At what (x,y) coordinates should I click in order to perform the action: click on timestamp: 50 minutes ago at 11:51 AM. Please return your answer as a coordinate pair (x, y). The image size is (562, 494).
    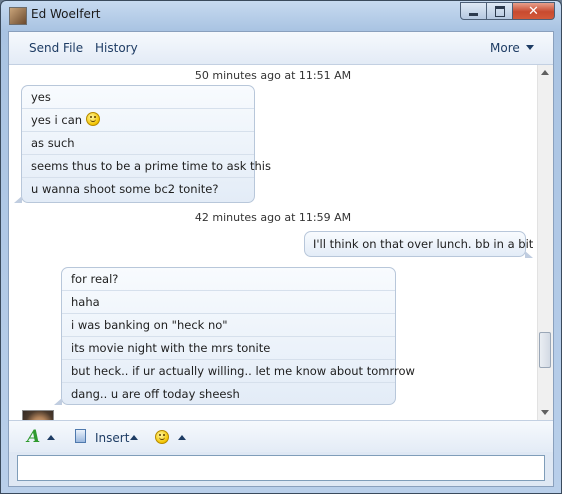
    Looking at the image, I should click on (273, 75).